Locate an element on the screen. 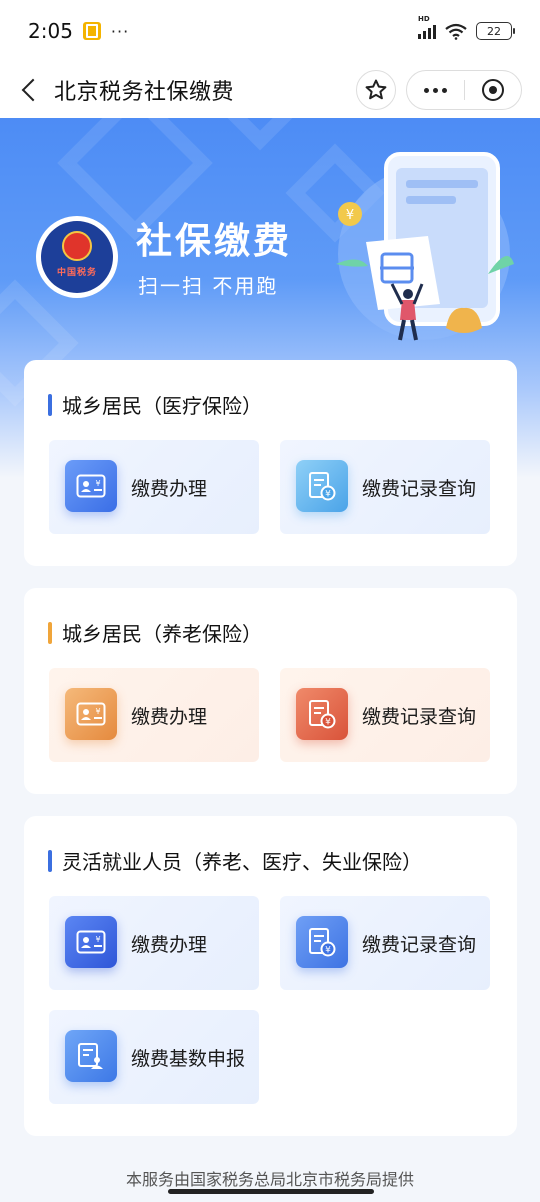 The width and height of the screenshot is (540, 1202). more-notifications-icon: ··· is located at coordinates (120, 31).